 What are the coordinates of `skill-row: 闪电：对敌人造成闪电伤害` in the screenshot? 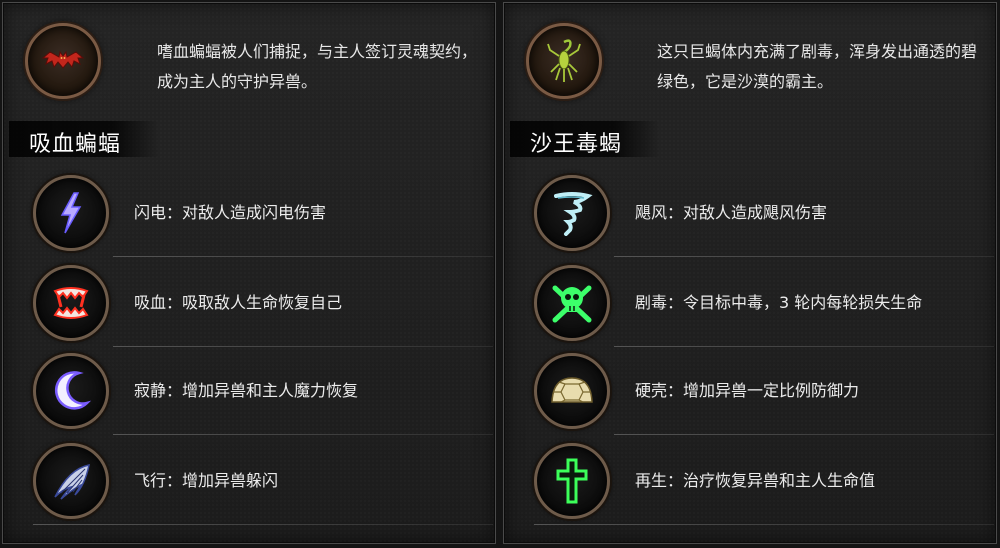 It's located at (250, 214).